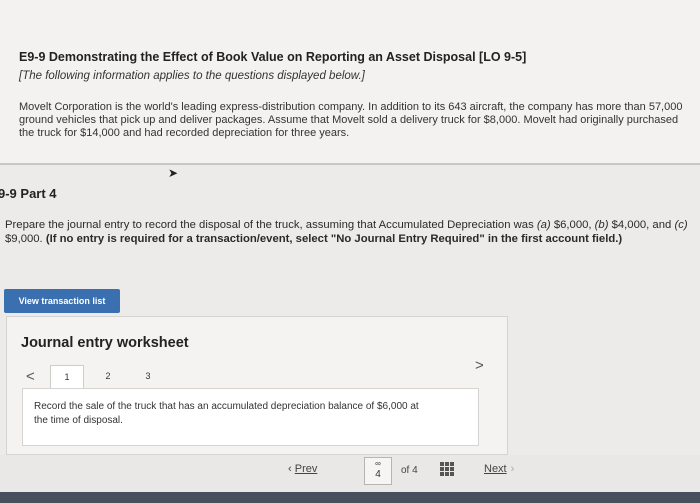  I want to click on prev-label: Prev, so click(306, 469).